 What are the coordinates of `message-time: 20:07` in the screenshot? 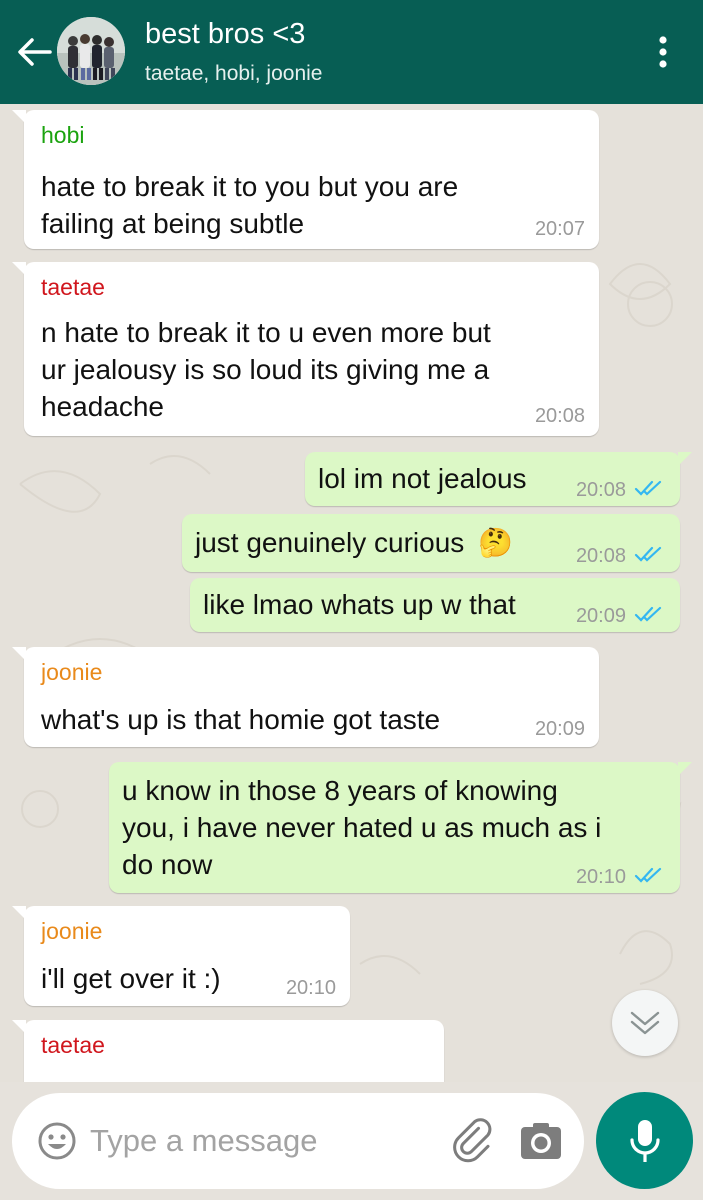 It's located at (559, 229).